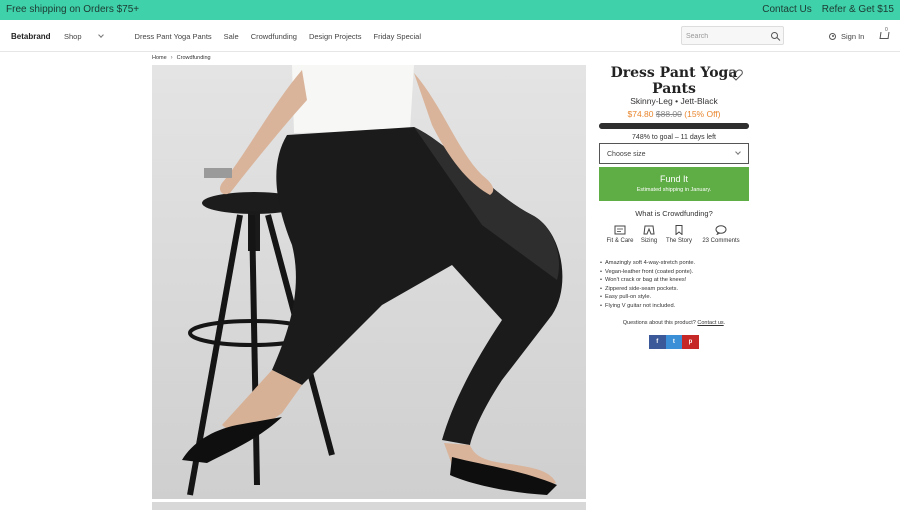  I want to click on search-icon, so click(774, 35).